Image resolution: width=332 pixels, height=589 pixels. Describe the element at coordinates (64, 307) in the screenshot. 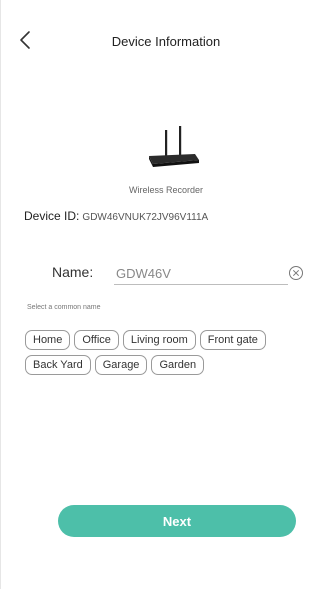

I see `common-name-hint: Select a common name` at that location.